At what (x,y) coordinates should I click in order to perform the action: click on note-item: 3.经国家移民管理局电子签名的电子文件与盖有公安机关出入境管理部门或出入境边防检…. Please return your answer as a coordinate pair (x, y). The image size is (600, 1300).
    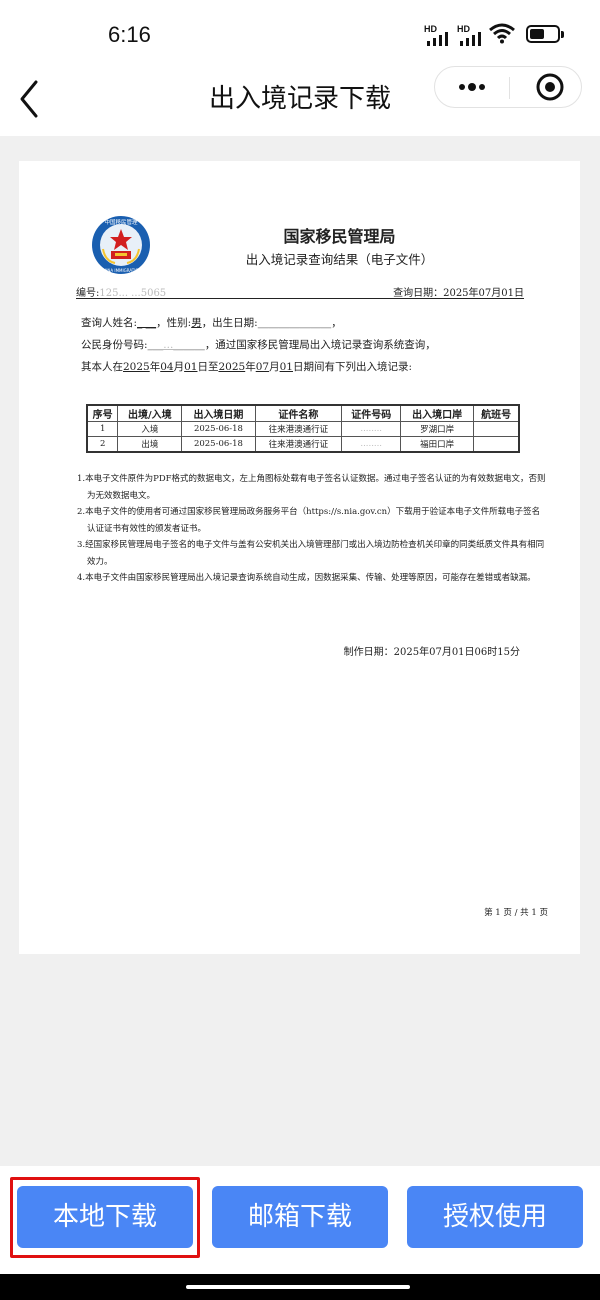
    Looking at the image, I should click on (311, 553).